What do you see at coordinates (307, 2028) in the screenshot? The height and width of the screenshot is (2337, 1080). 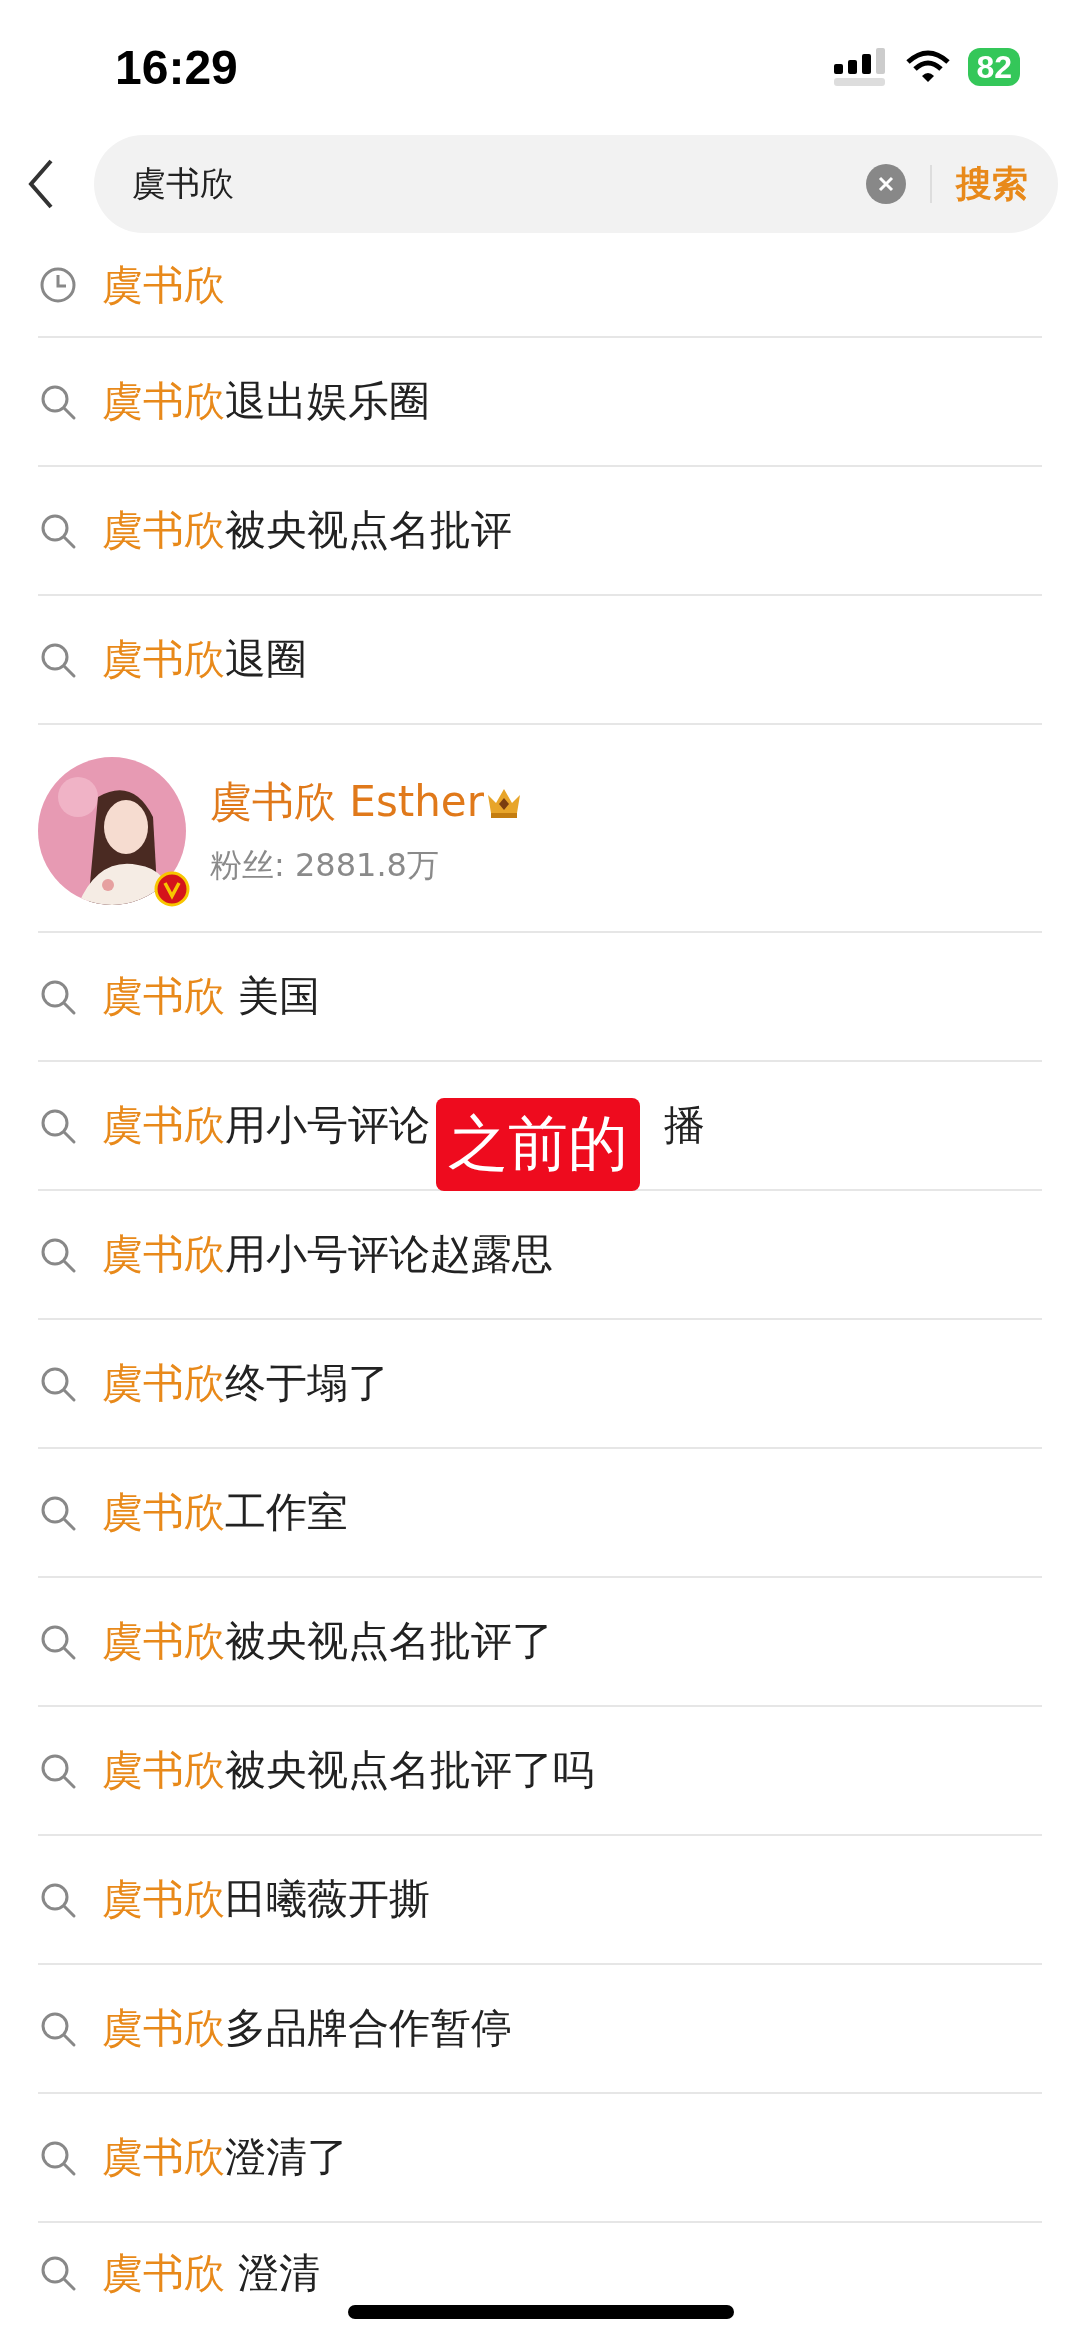 I see `suggestion-item: 虞书欣多品牌合作暂停` at bounding box center [307, 2028].